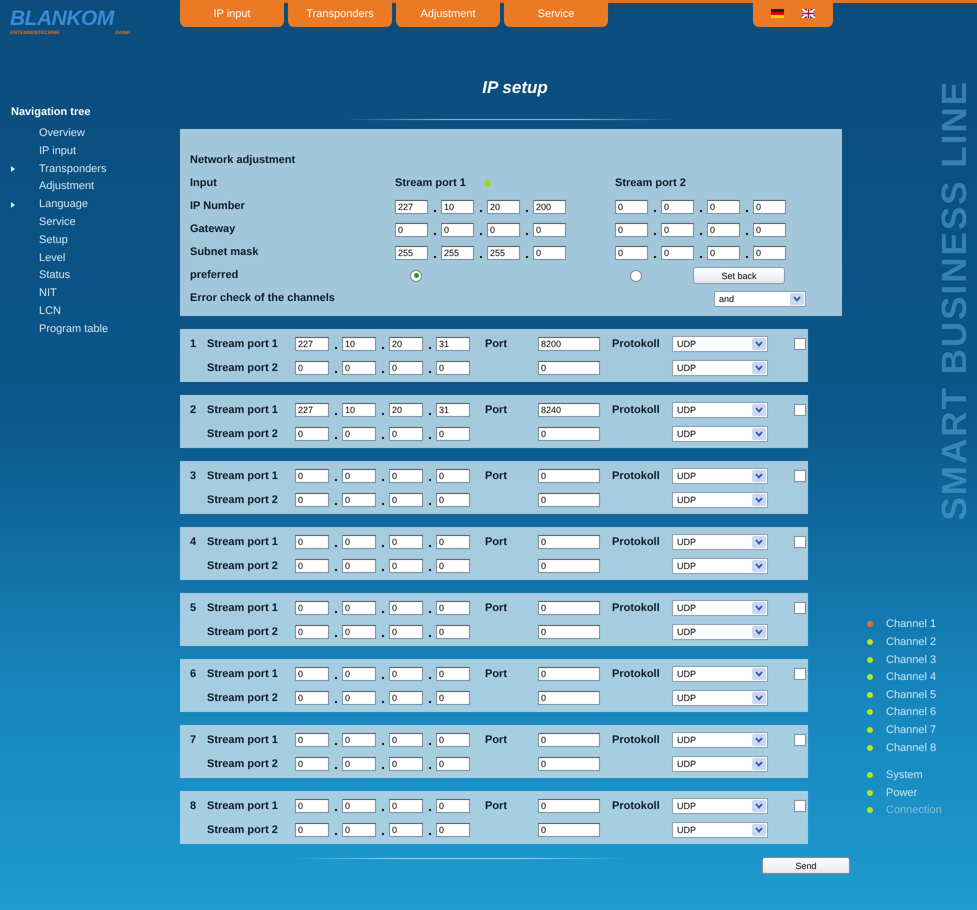 The width and height of the screenshot is (977, 910). Describe the element at coordinates (93, 134) in the screenshot. I see `nav-item: Overview` at that location.